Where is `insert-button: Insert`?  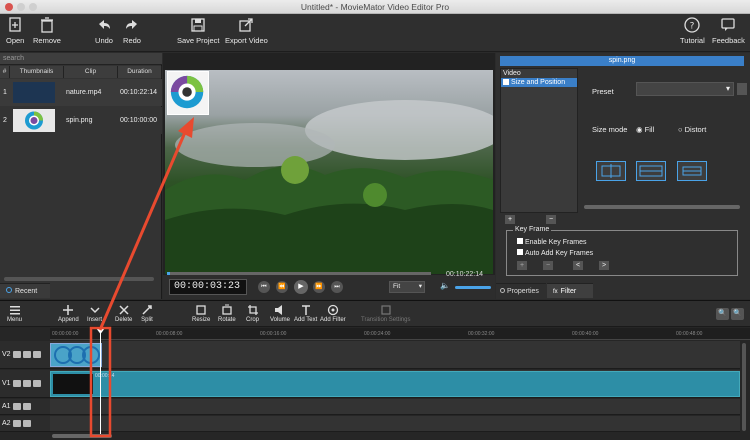 insert-button: Insert is located at coordinates (94, 313).